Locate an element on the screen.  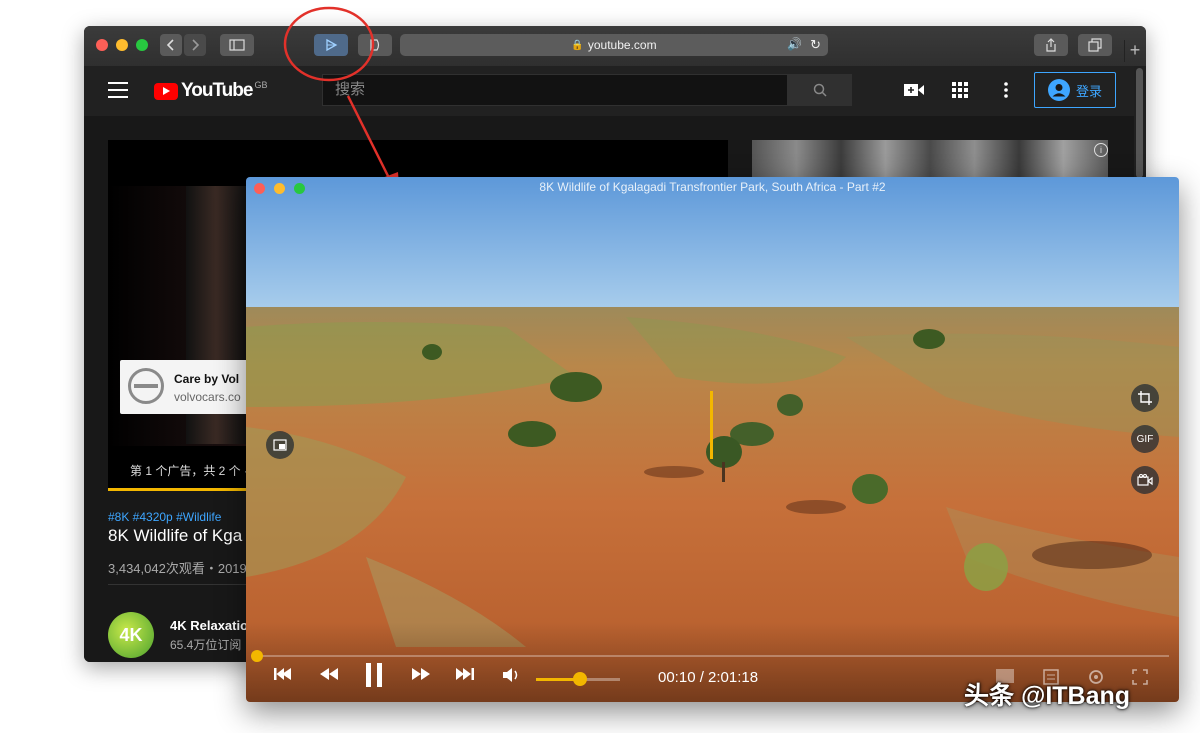
back-button is located at coordinates (171, 45).